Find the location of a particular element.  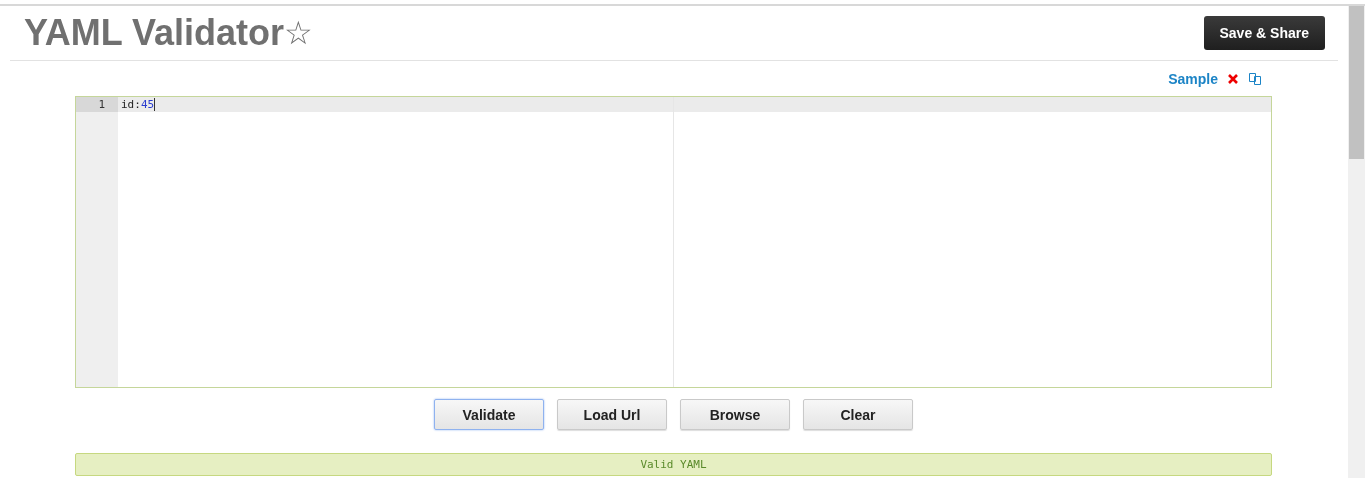

code-value: 45 is located at coordinates (148, 104).